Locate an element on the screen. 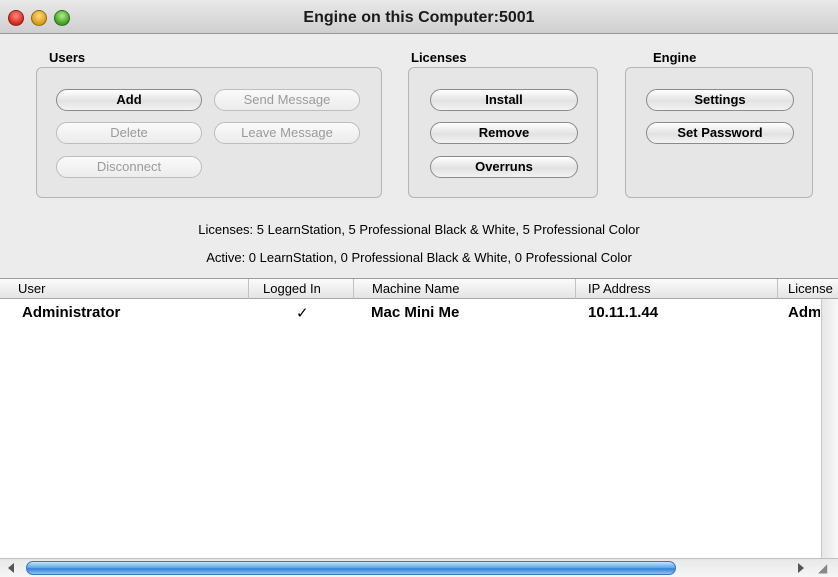 The width and height of the screenshot is (838, 577). logged-in-check-icon: ✓ is located at coordinates (302, 313).